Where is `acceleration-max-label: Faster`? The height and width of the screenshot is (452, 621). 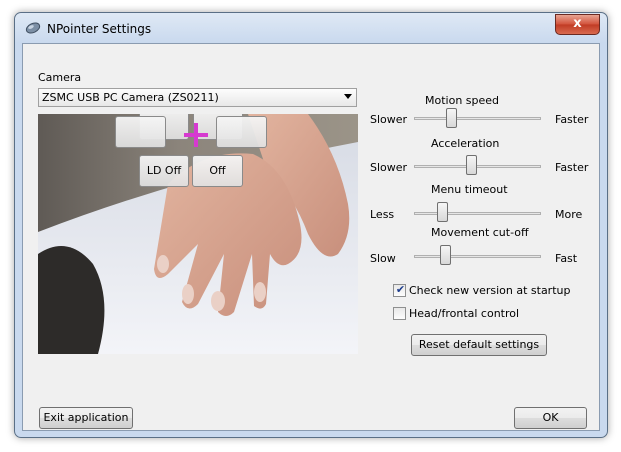 acceleration-max-label: Faster is located at coordinates (572, 167).